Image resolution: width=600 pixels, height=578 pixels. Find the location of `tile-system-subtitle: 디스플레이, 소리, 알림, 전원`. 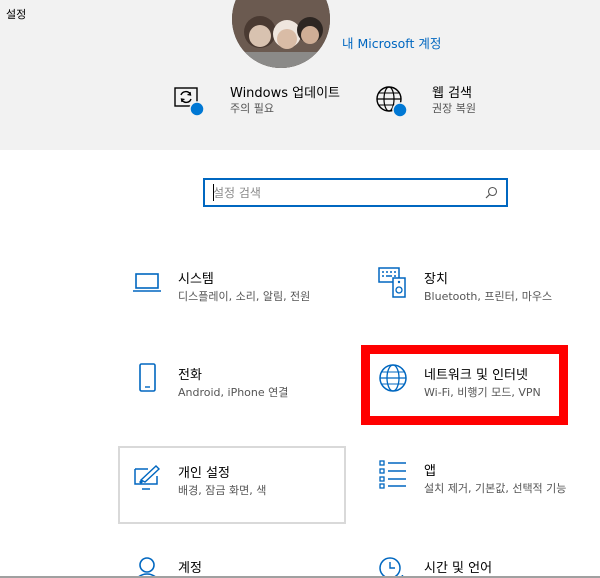

tile-system-subtitle: 디스플레이, 소리, 알림, 전원 is located at coordinates (244, 296).